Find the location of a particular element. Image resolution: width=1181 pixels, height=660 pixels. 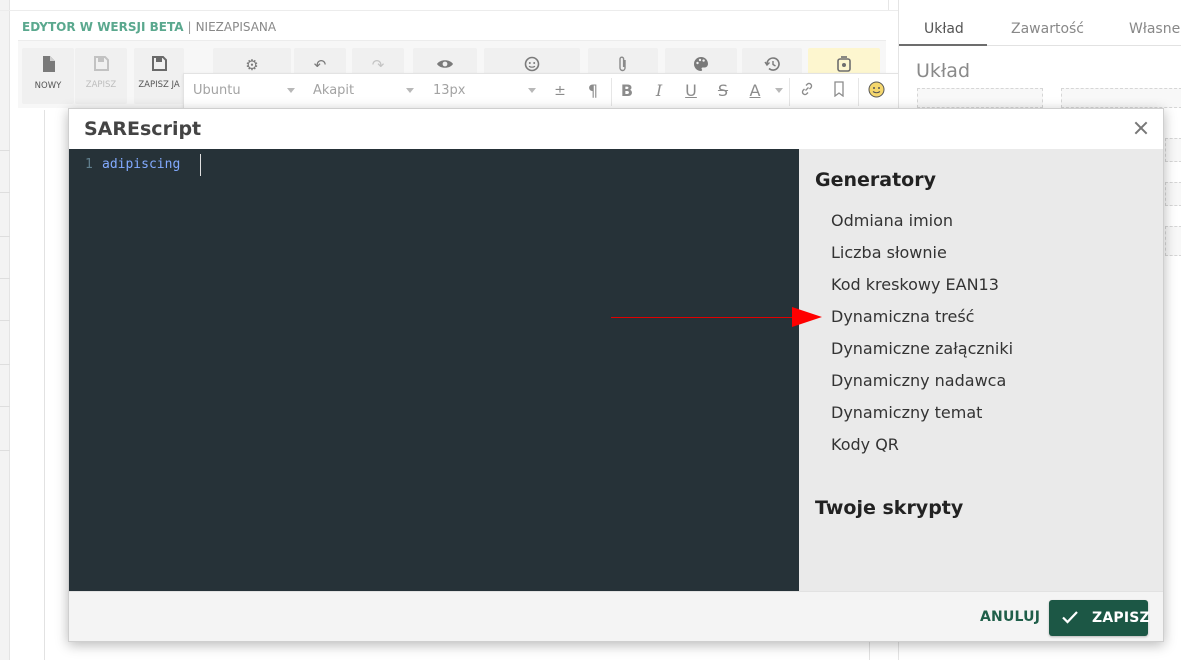

annotation-arrow-icon is located at coordinates (807, 317).